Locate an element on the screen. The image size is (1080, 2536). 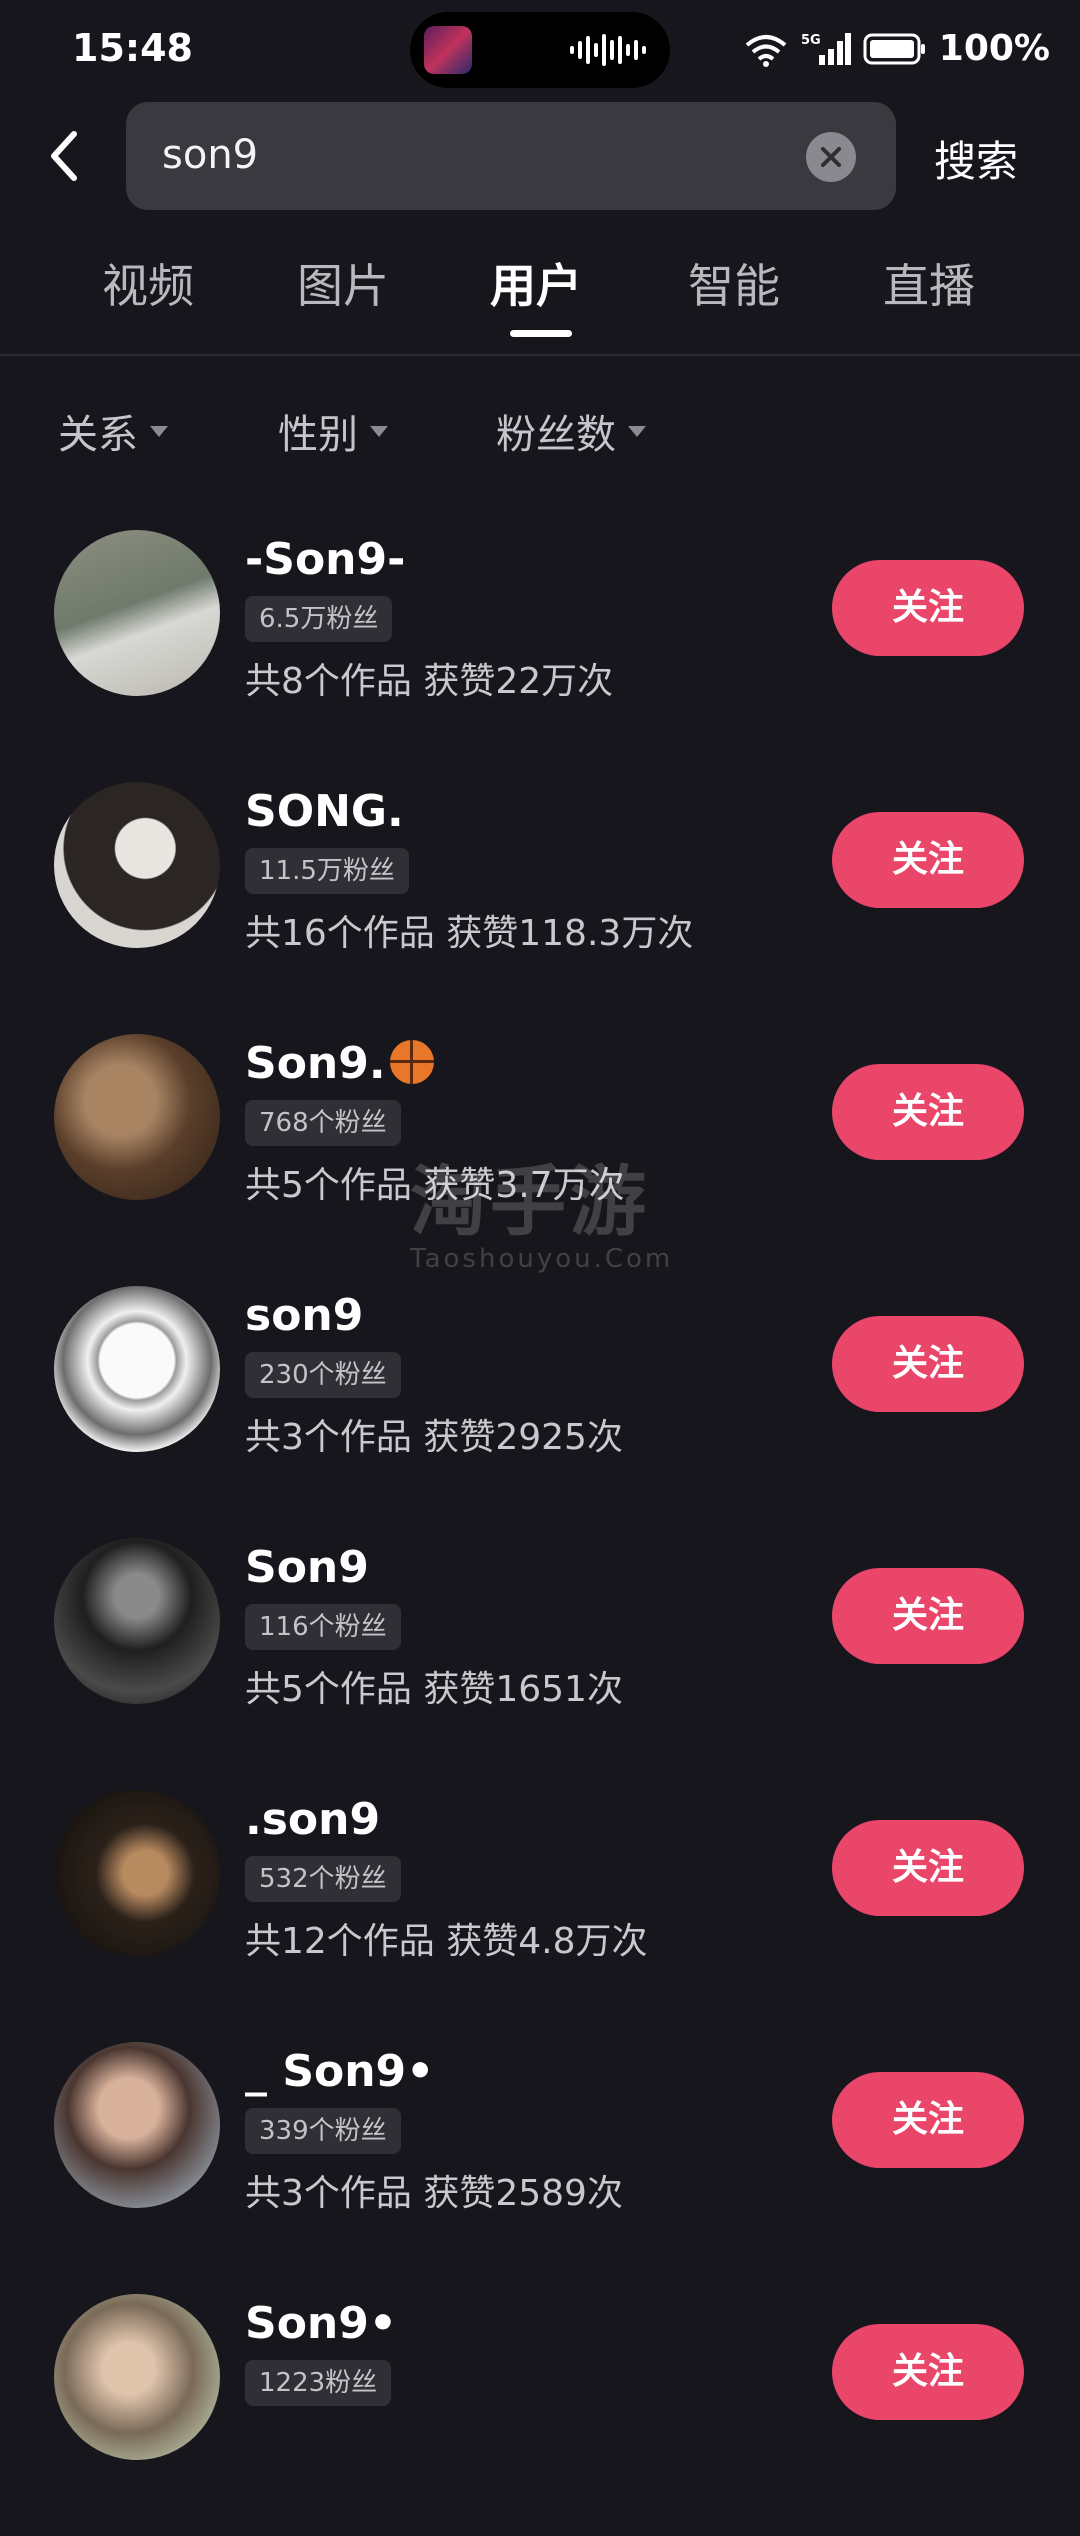
search-submit-button: 搜索 is located at coordinates (976, 158).